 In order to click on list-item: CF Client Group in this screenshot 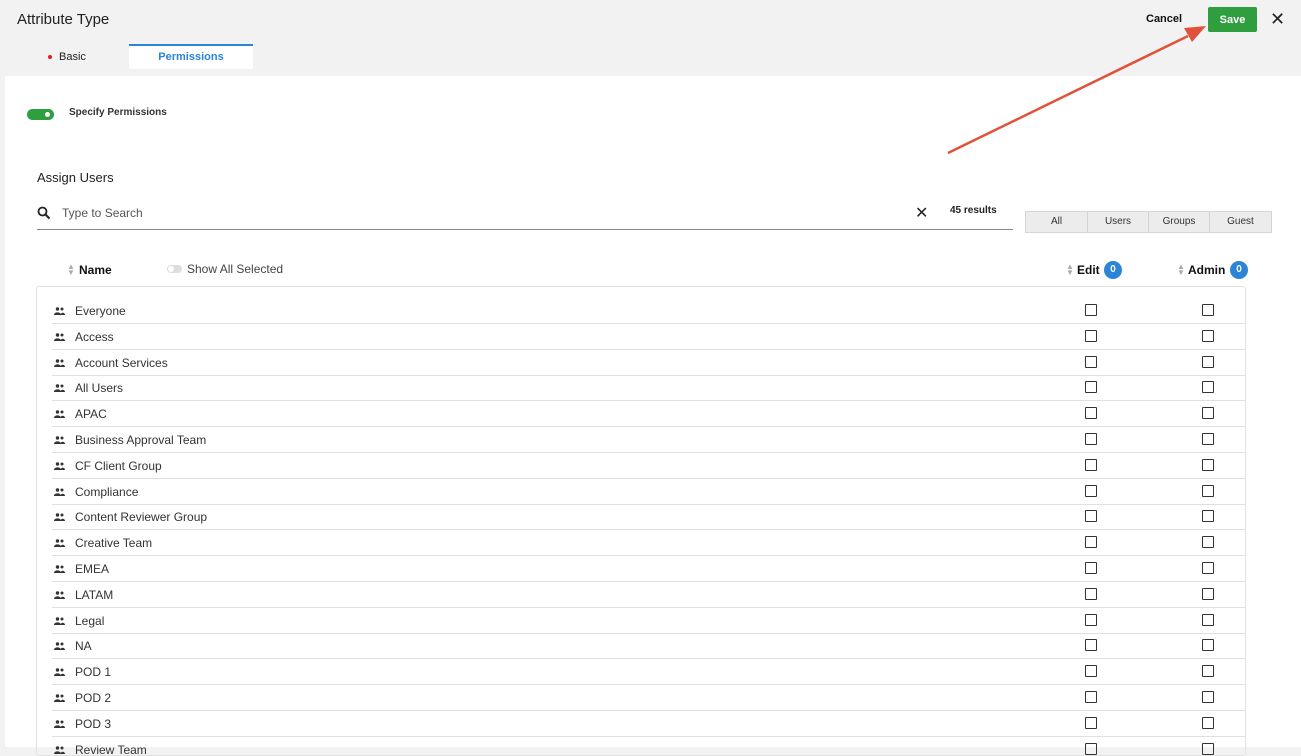, I will do `click(648, 466)`.